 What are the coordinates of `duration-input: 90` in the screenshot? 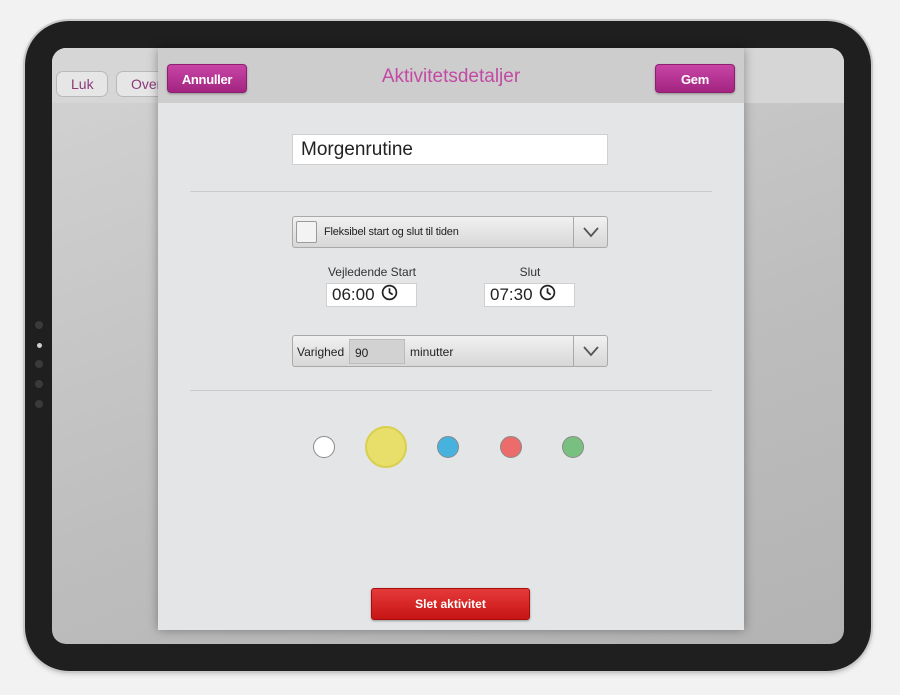 It's located at (377, 351).